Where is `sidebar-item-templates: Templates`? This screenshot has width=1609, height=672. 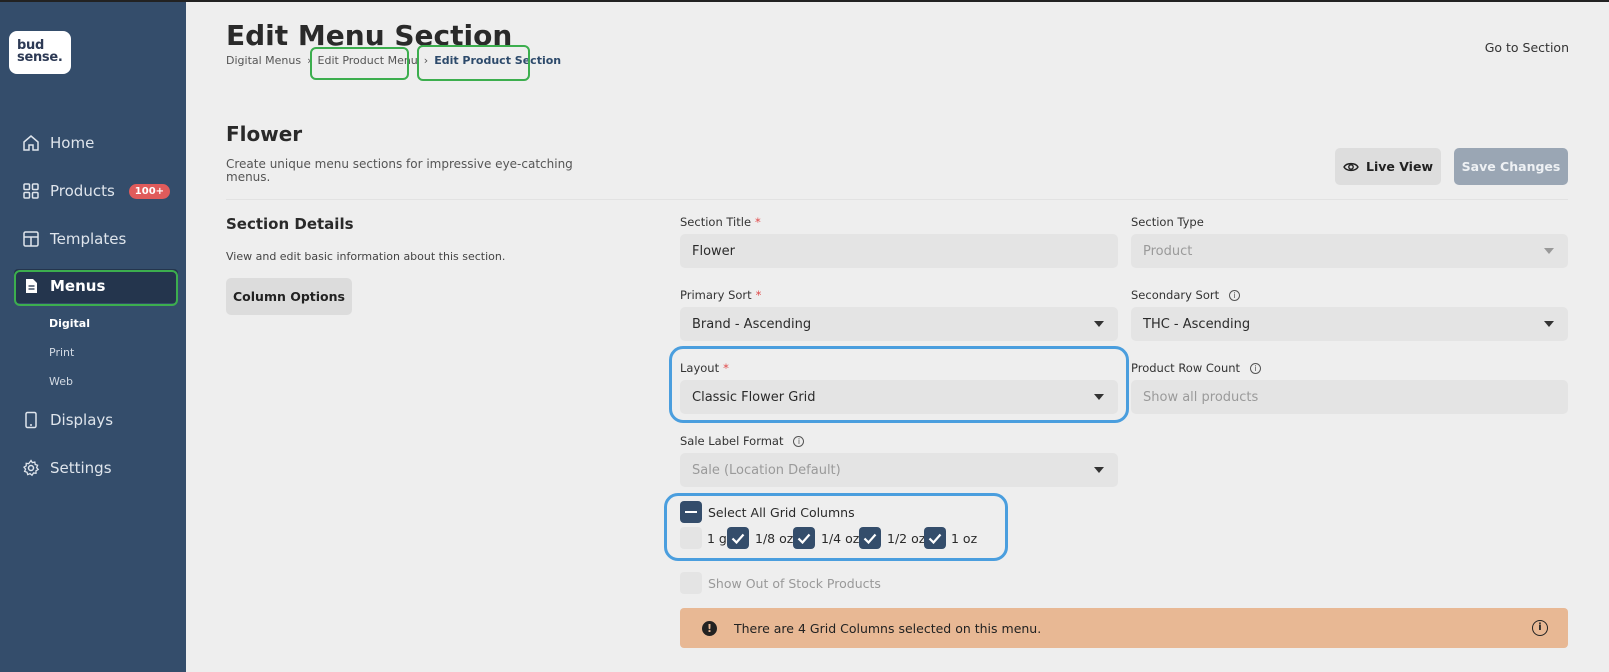
sidebar-item-templates: Templates is located at coordinates (74, 239).